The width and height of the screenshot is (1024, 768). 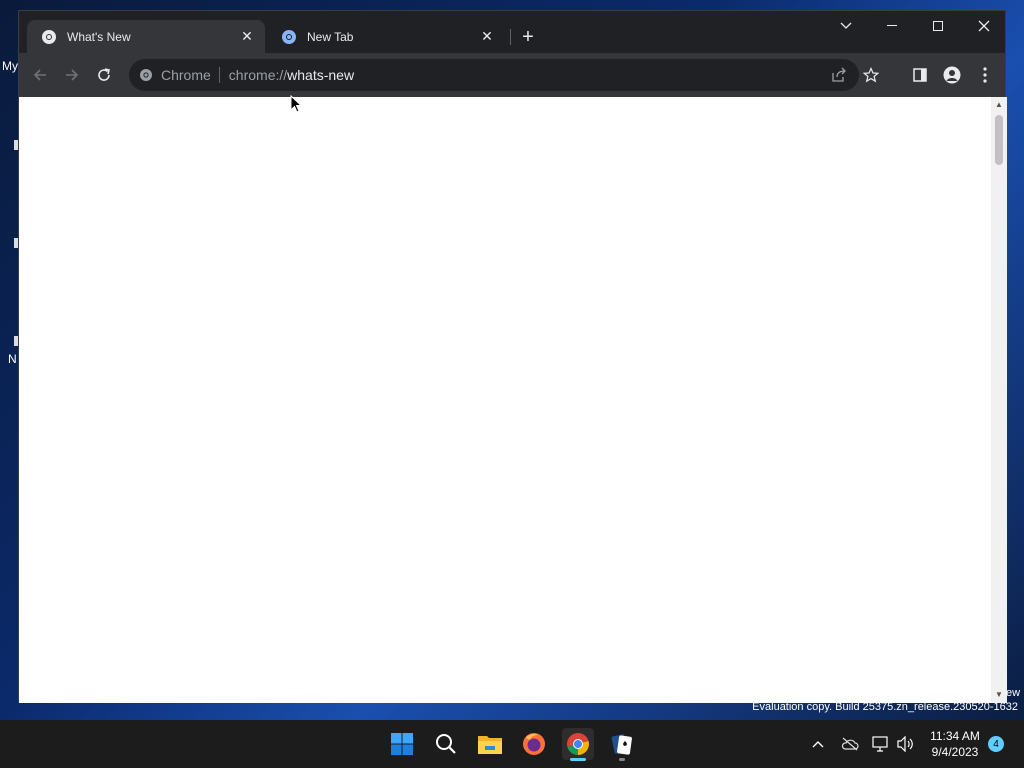 What do you see at coordinates (850, 744) in the screenshot?
I see `onedrive-offline-icon` at bounding box center [850, 744].